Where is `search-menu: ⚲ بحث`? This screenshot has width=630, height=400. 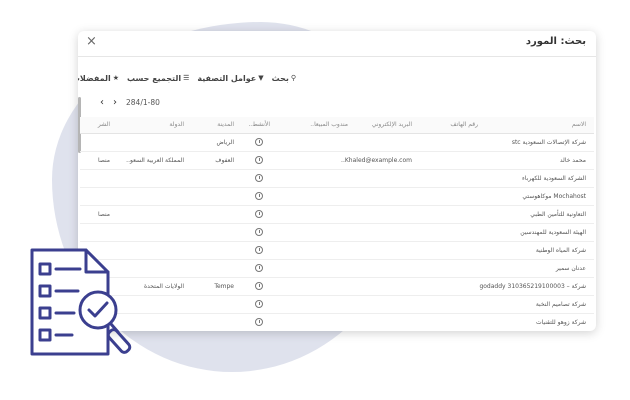
search-menu: ⚲ بحث is located at coordinates (284, 78).